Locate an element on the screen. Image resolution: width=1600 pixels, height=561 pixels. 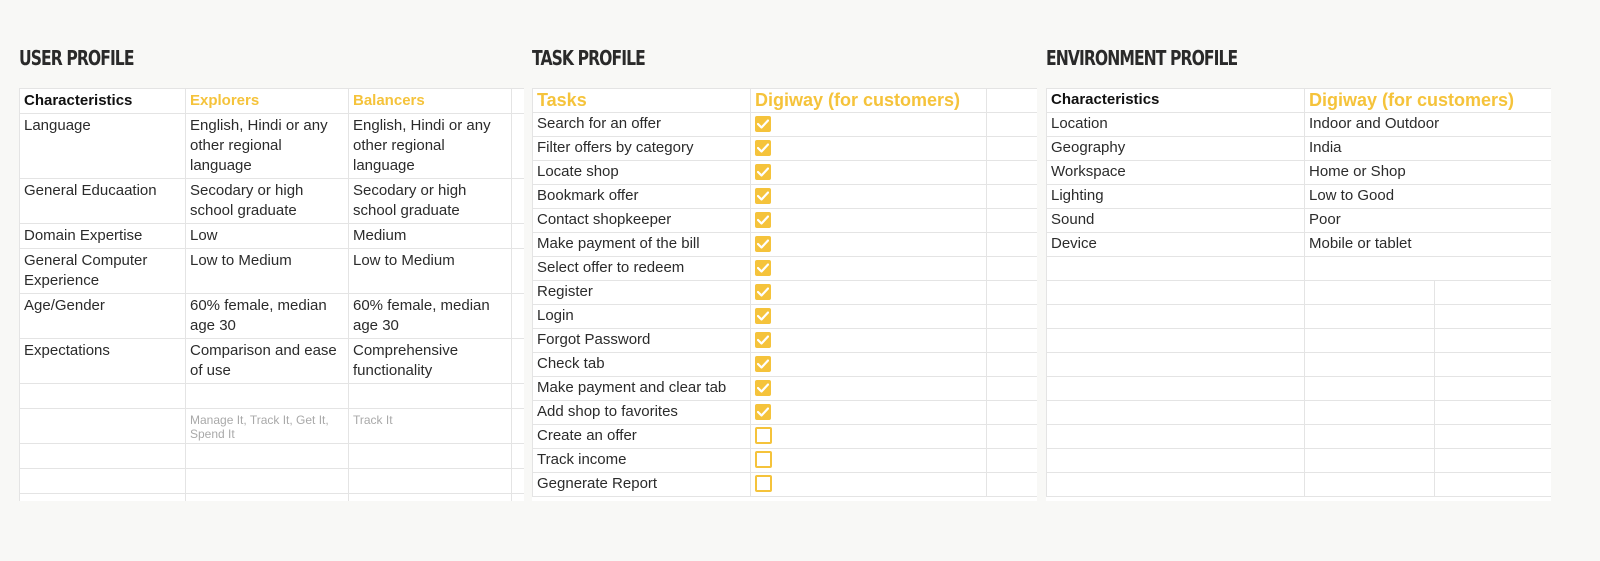
task-row: Make payment and clear tab is located at coordinates (784, 388).